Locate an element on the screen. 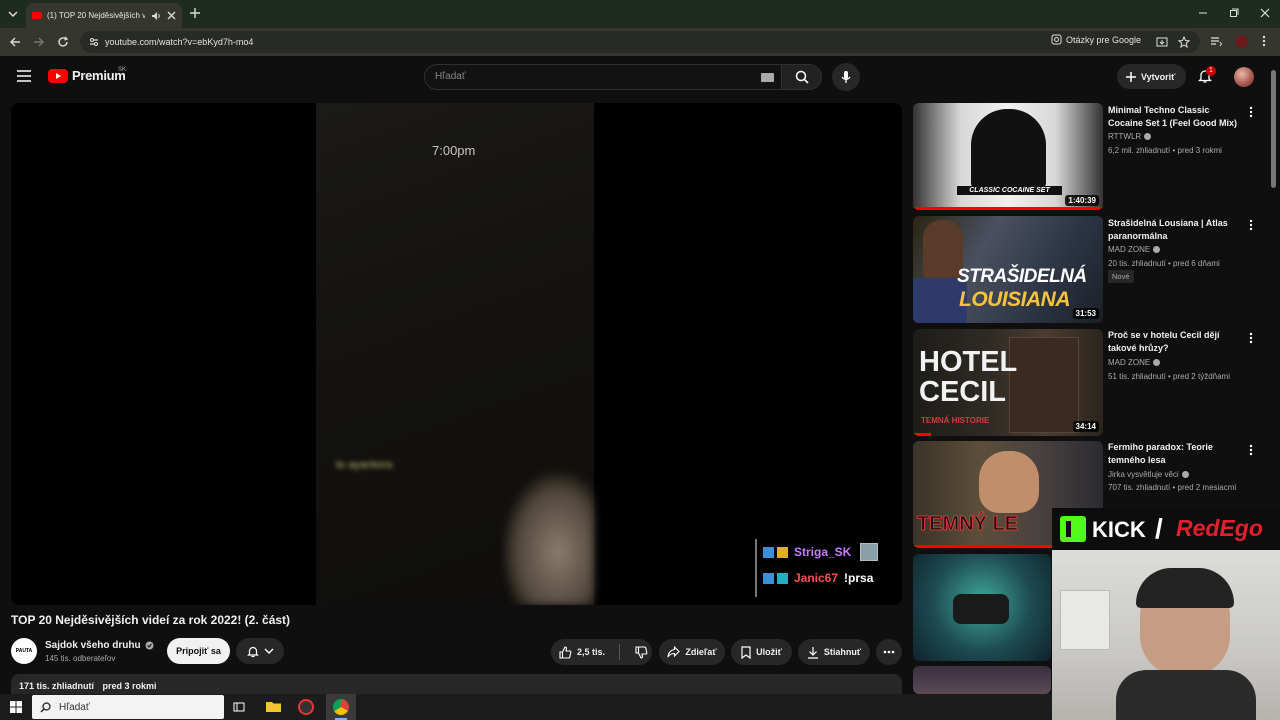 The height and width of the screenshot is (720, 1280). window-close-icon is located at coordinates (1265, 13).